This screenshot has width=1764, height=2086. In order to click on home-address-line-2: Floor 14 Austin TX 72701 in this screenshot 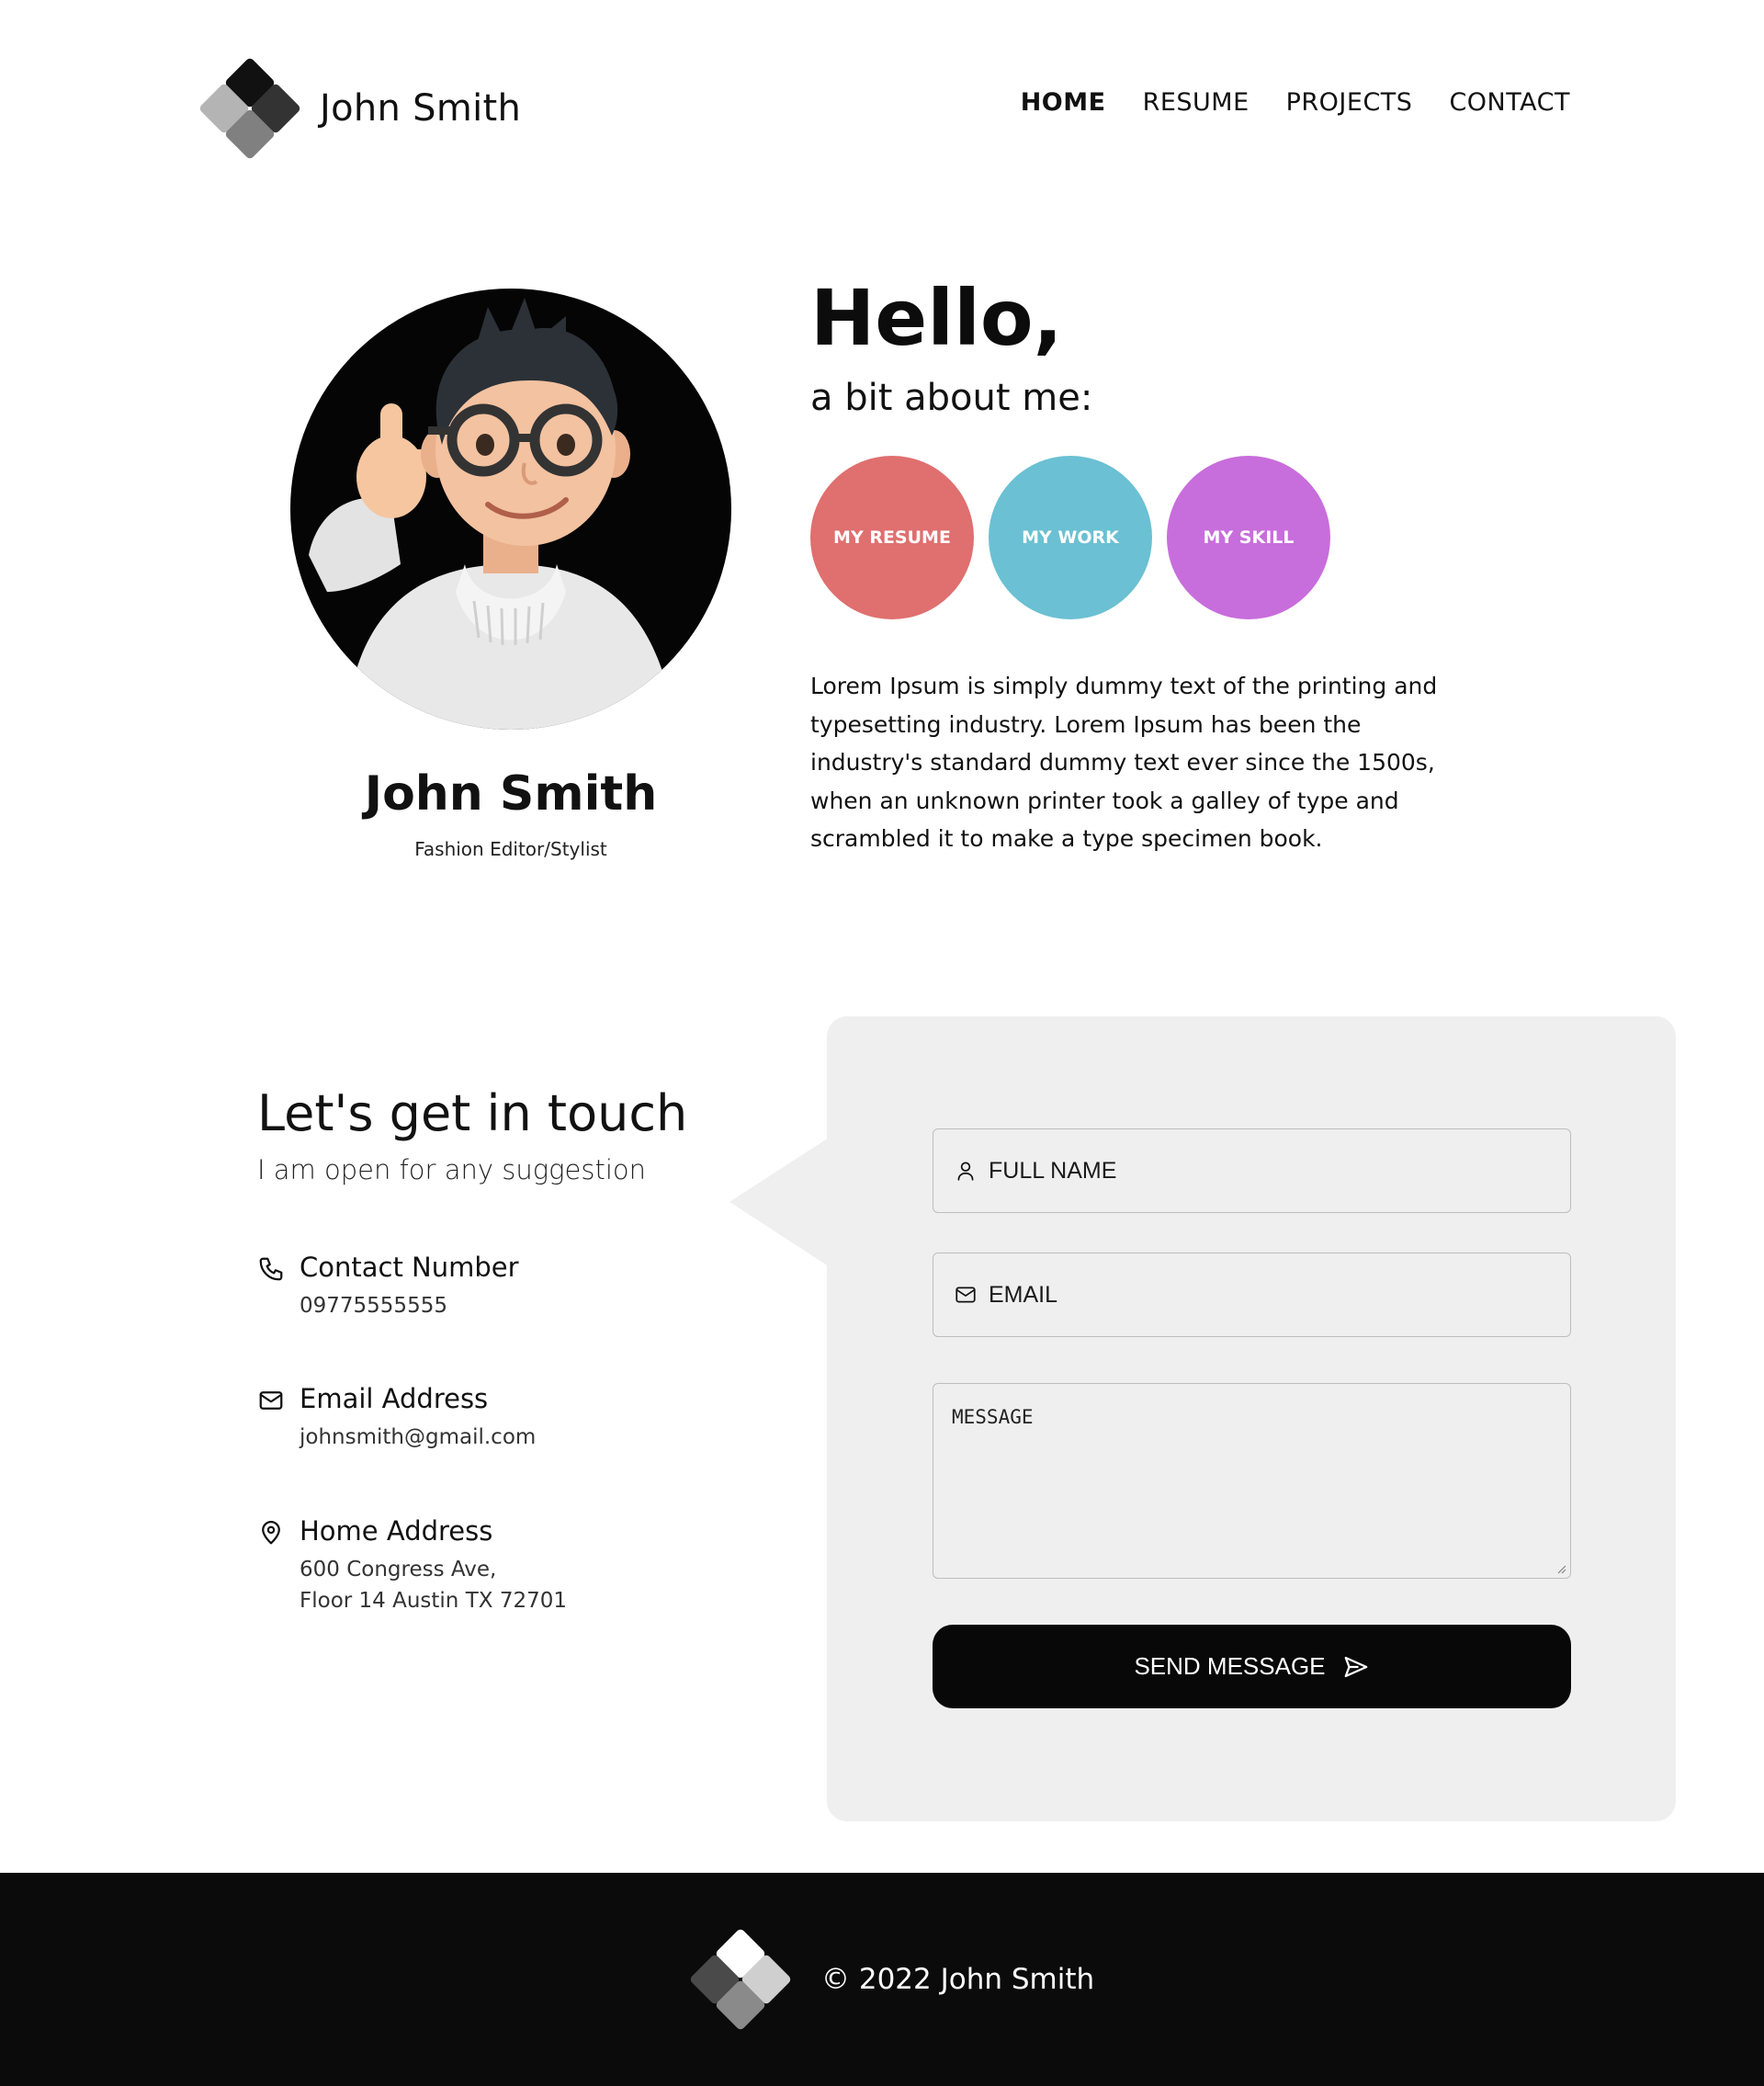, I will do `click(433, 1601)`.